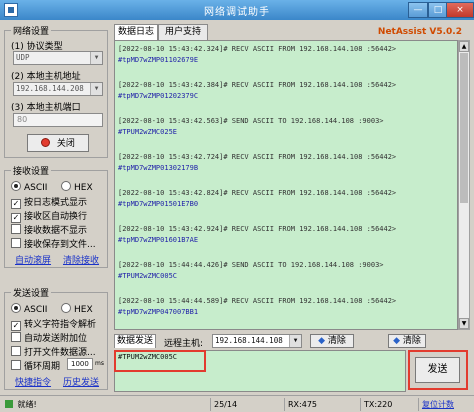  What do you see at coordinates (33, 259) in the screenshot?
I see `auto-scroll-link: 自动滚屏` at bounding box center [33, 259].